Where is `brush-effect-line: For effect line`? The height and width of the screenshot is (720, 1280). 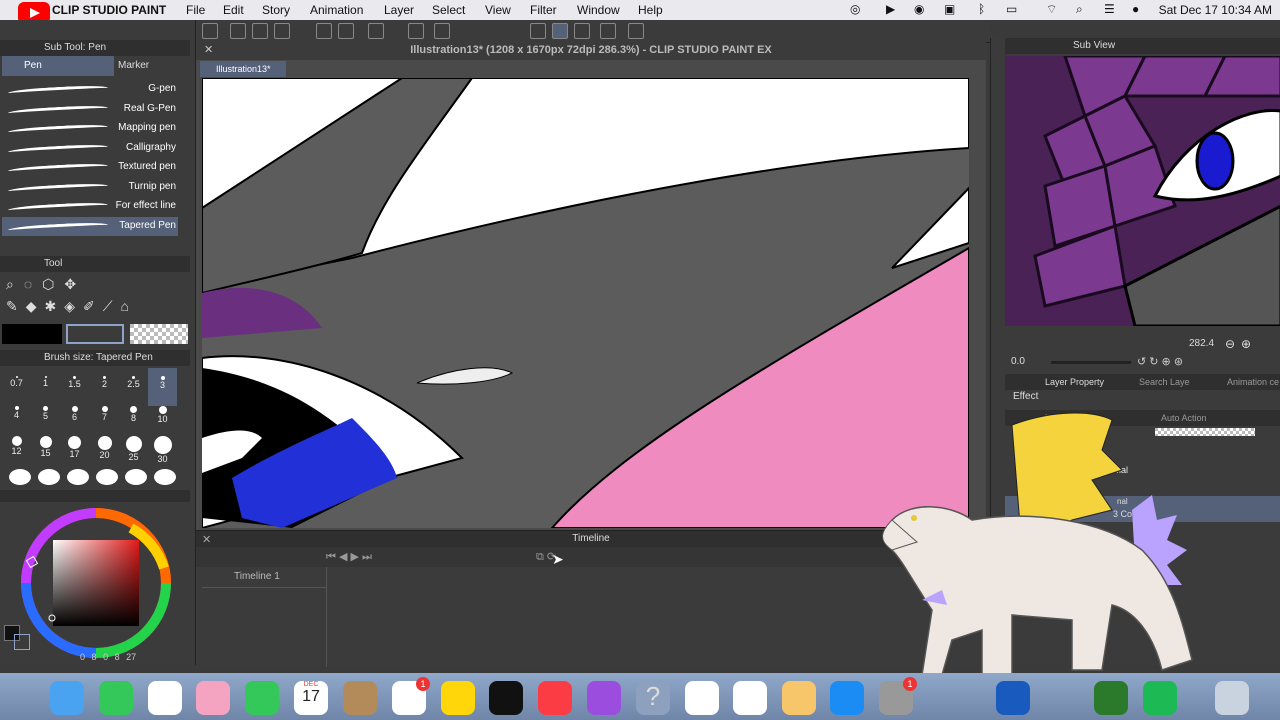
brush-effect-line: For effect line is located at coordinates (90, 206).